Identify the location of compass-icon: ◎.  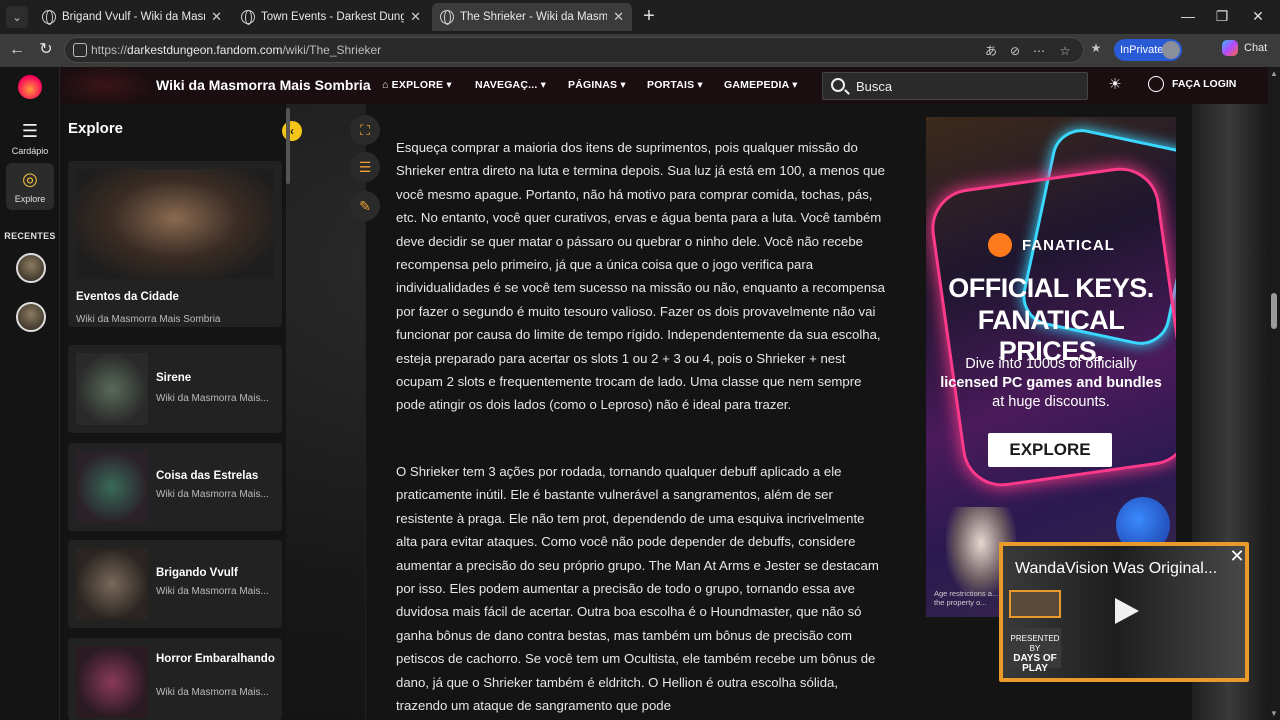
(30, 179).